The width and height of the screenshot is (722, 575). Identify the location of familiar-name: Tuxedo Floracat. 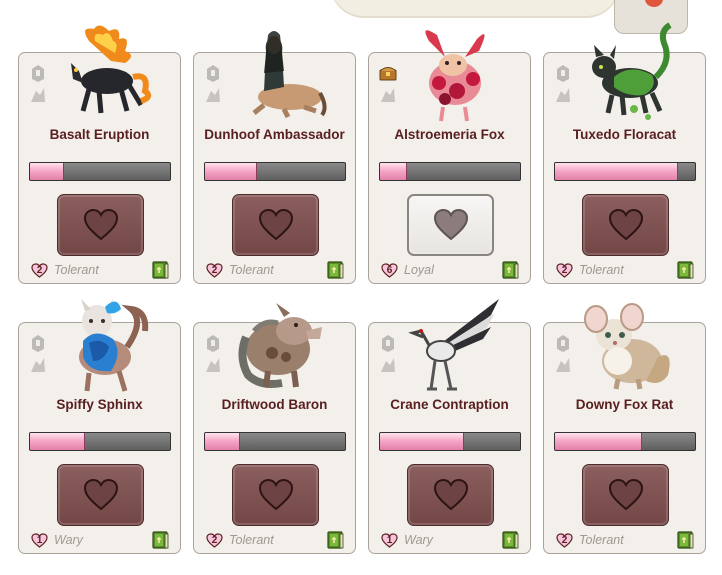
(624, 134).